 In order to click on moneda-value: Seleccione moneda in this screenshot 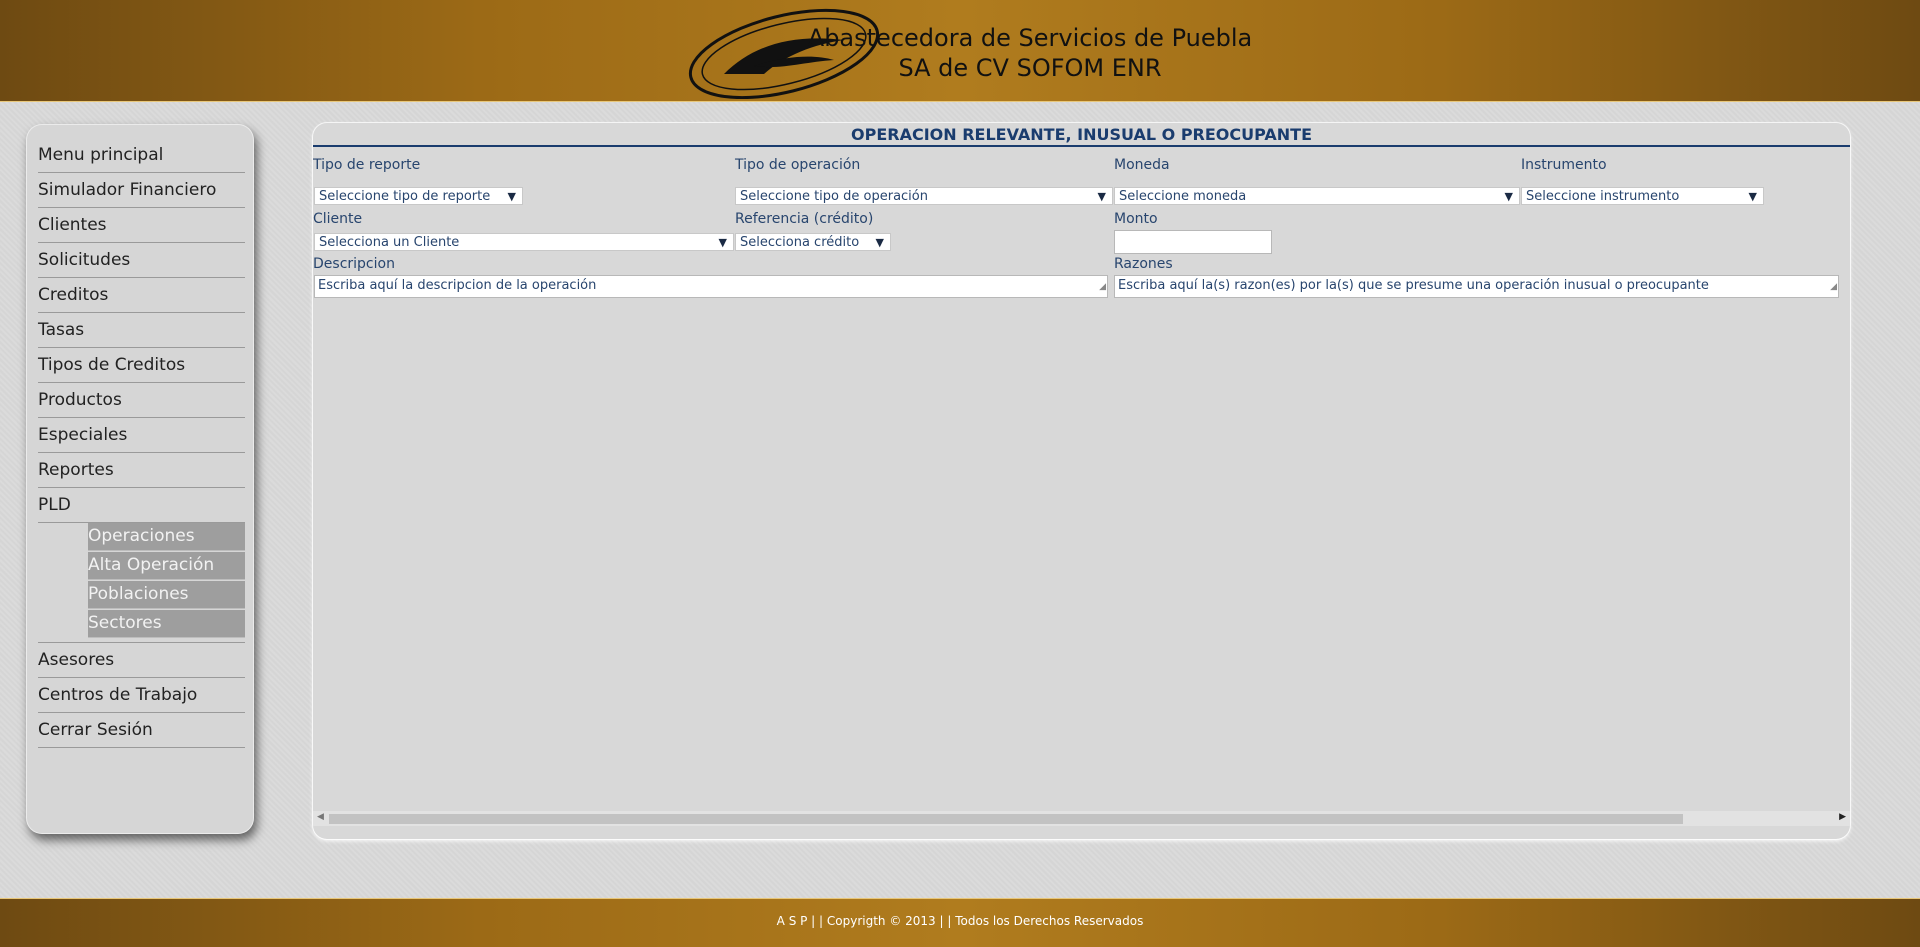, I will do `click(1183, 196)`.